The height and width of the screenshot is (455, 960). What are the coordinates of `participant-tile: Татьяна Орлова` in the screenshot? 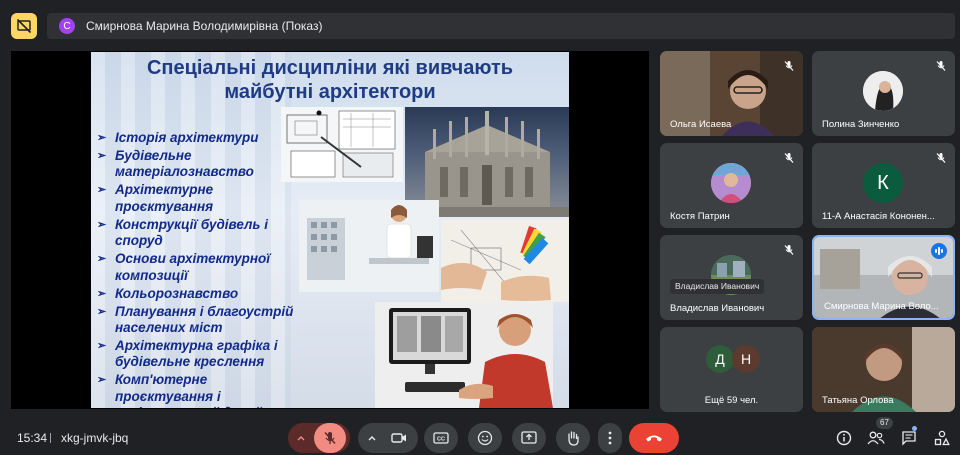 It's located at (883, 369).